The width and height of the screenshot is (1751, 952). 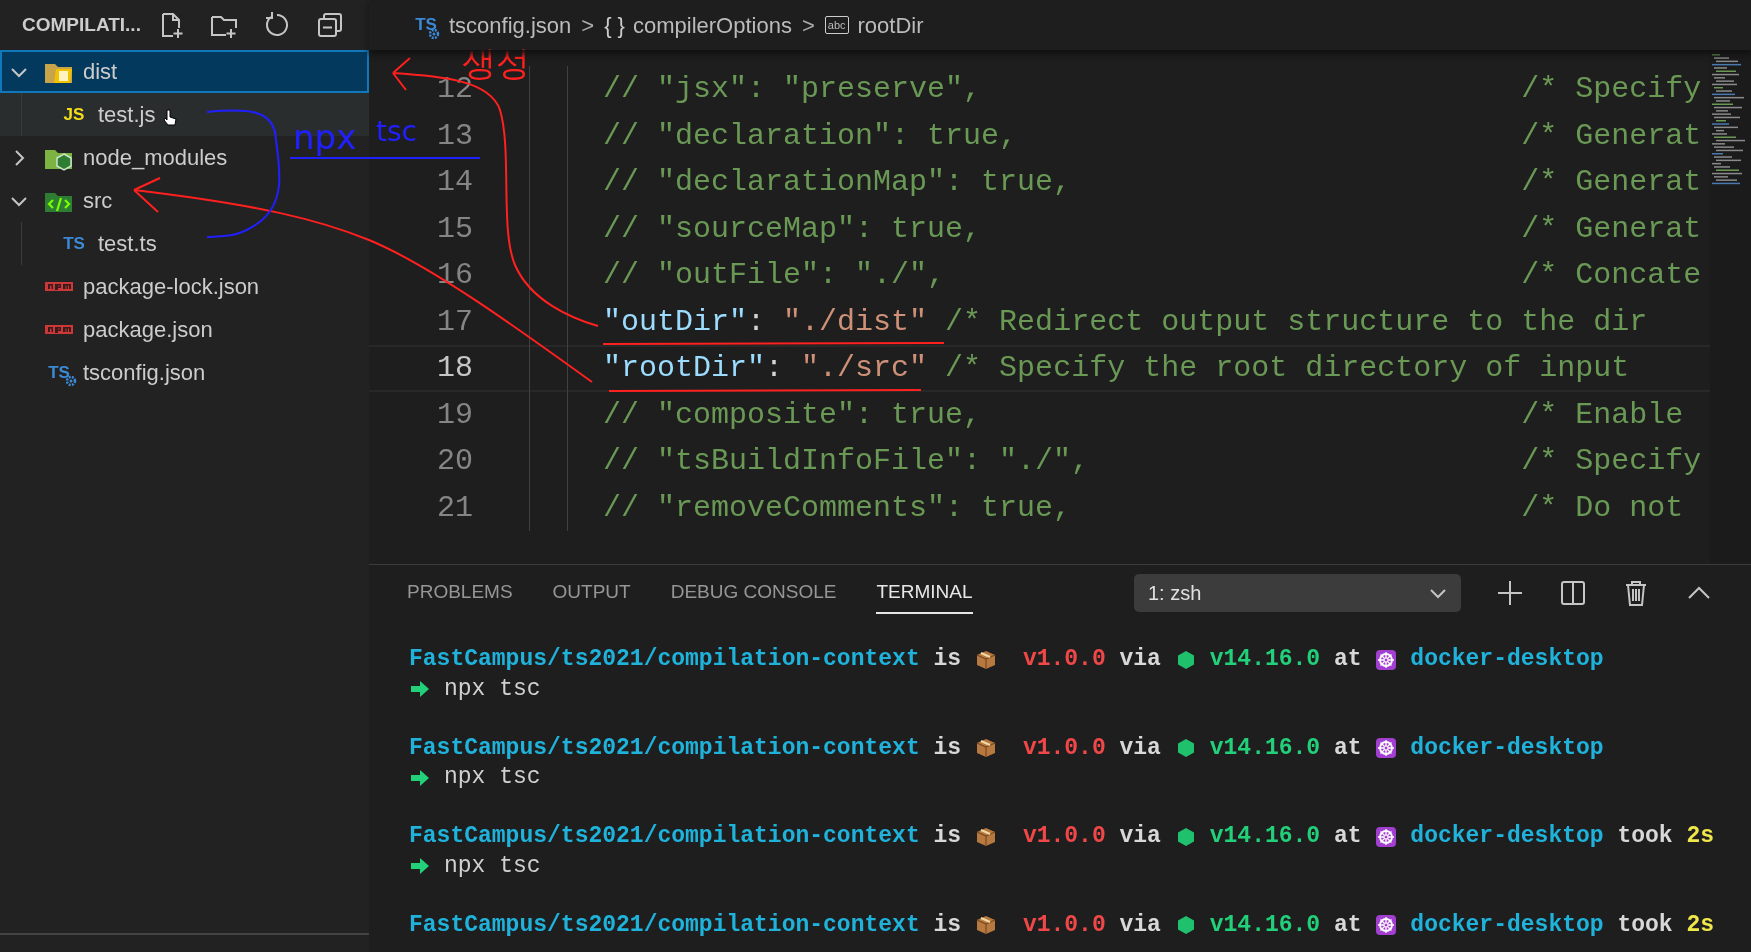 I want to click on line-number: 20, so click(x=455, y=461).